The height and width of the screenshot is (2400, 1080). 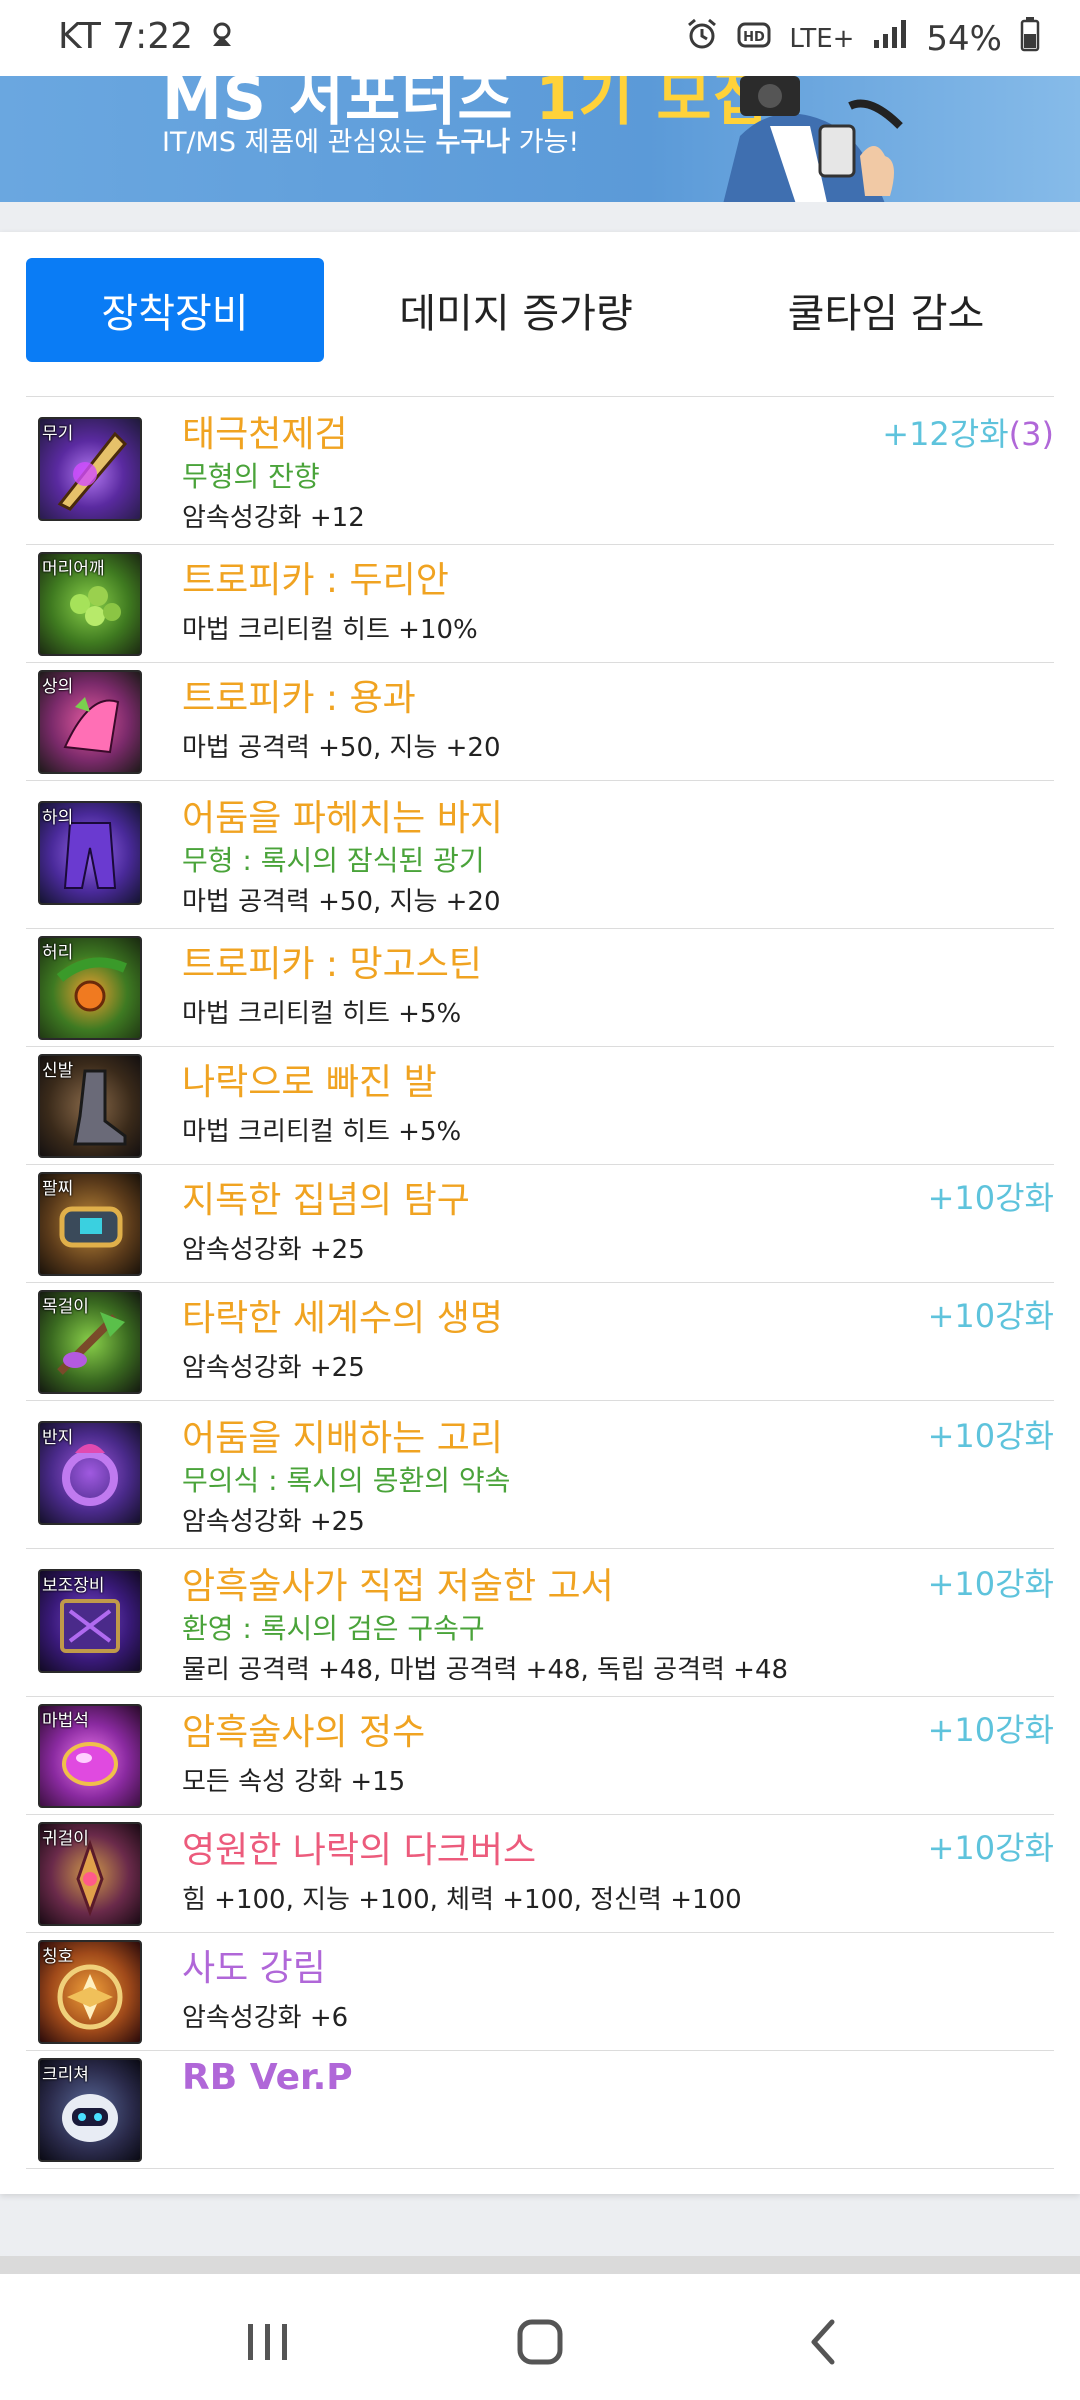 I want to click on battery-icon, so click(x=1030, y=38).